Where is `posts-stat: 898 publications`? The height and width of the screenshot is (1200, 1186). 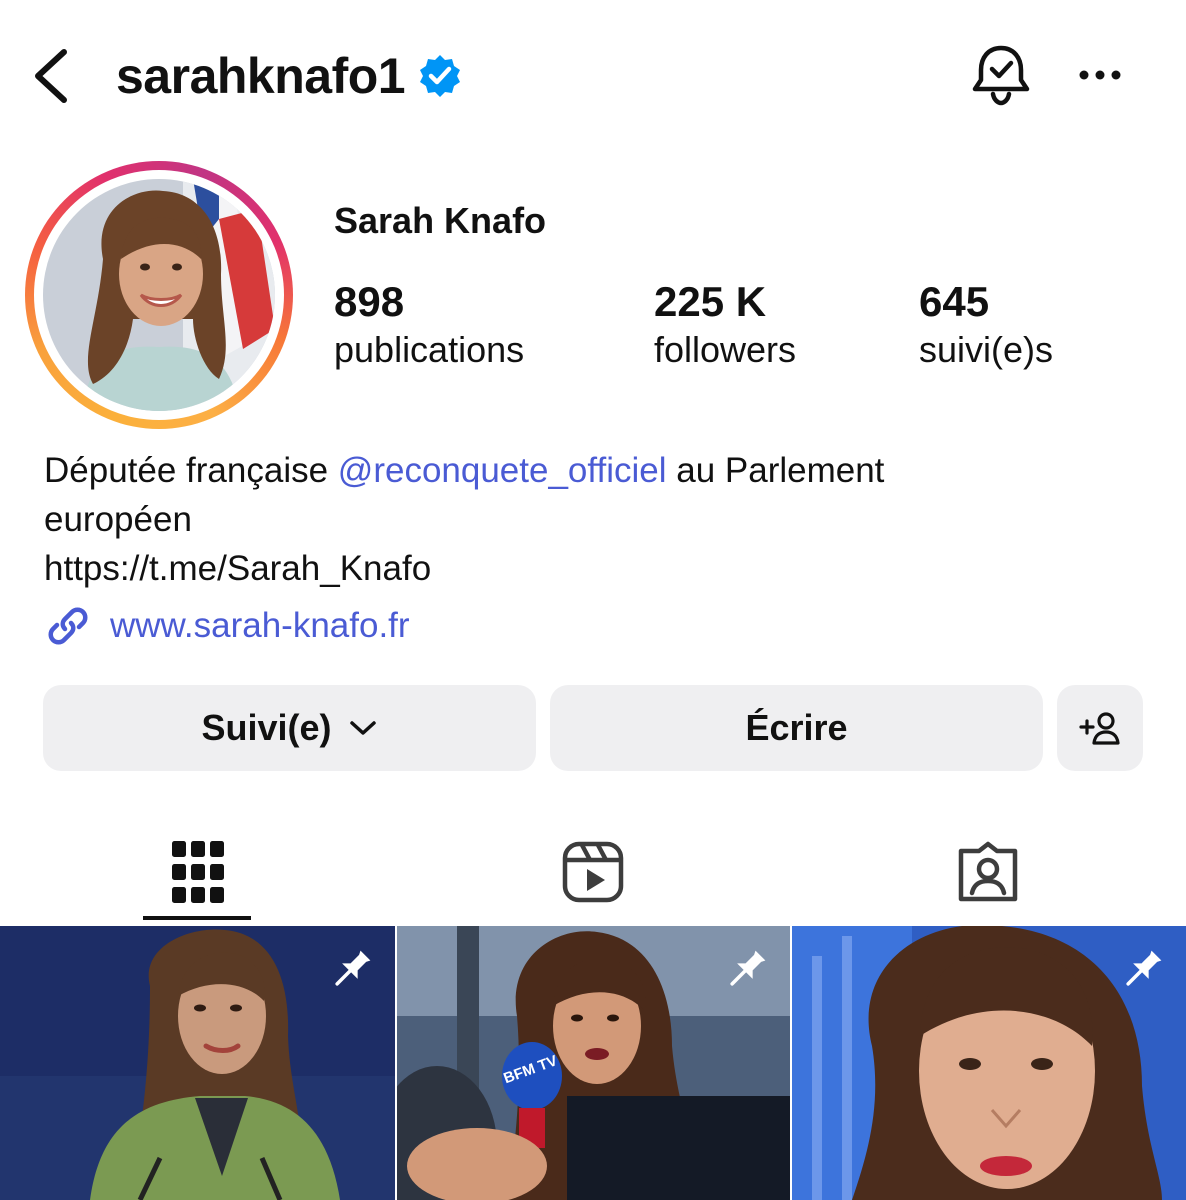
posts-stat: 898 publications is located at coordinates (429, 326).